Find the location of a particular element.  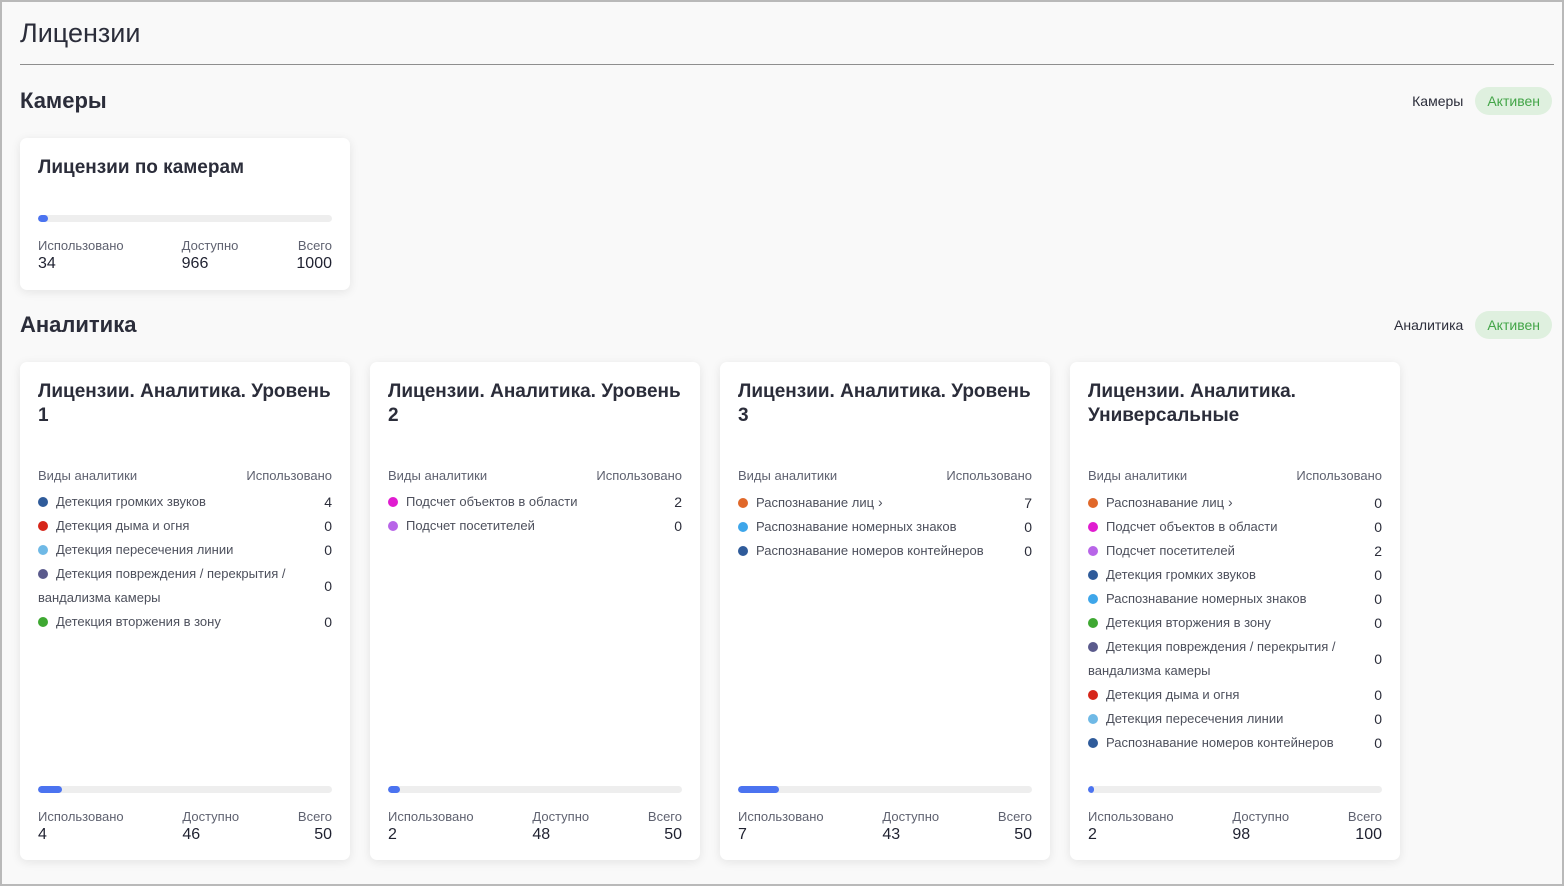

stat-available-value: 46 is located at coordinates (191, 834).